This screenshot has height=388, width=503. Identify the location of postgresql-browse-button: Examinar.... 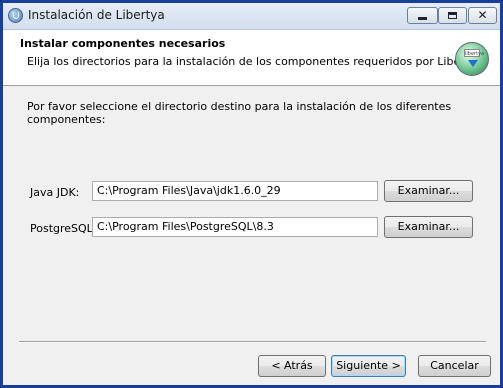
(428, 227).